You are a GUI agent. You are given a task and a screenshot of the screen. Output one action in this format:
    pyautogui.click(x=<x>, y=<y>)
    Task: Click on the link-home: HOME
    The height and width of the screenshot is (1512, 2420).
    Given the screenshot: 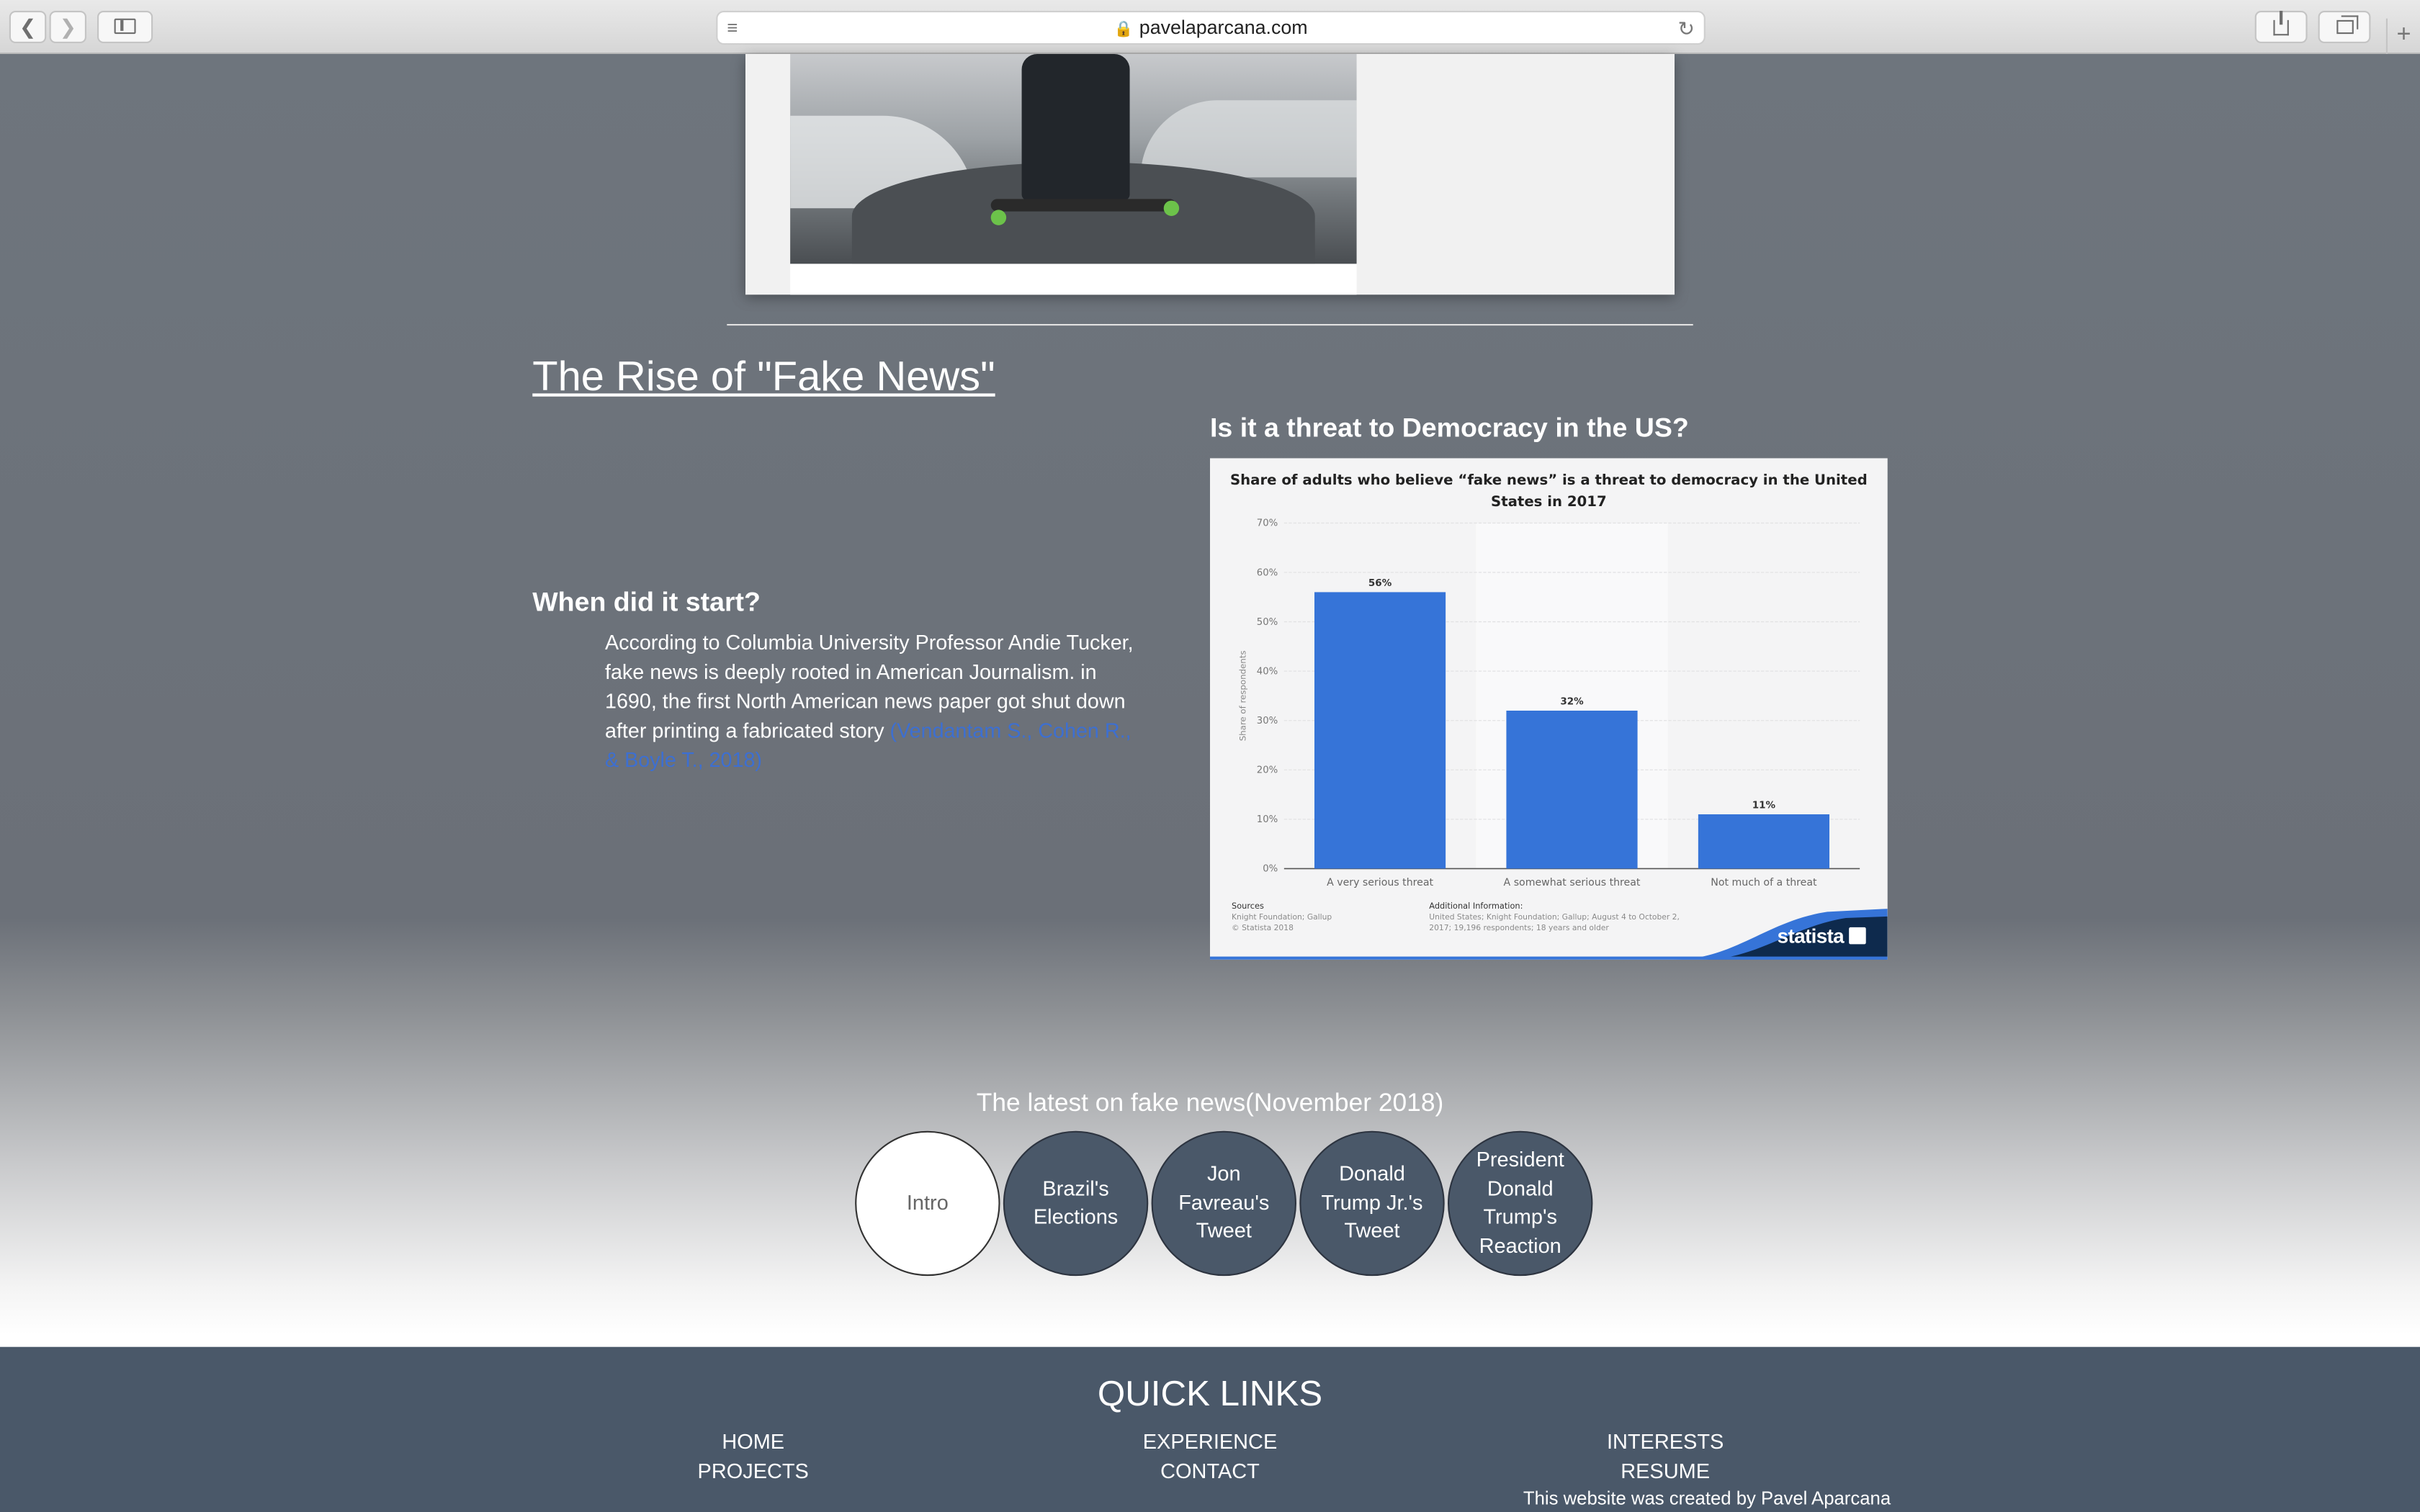 What is the action you would take?
    pyautogui.click(x=753, y=1441)
    